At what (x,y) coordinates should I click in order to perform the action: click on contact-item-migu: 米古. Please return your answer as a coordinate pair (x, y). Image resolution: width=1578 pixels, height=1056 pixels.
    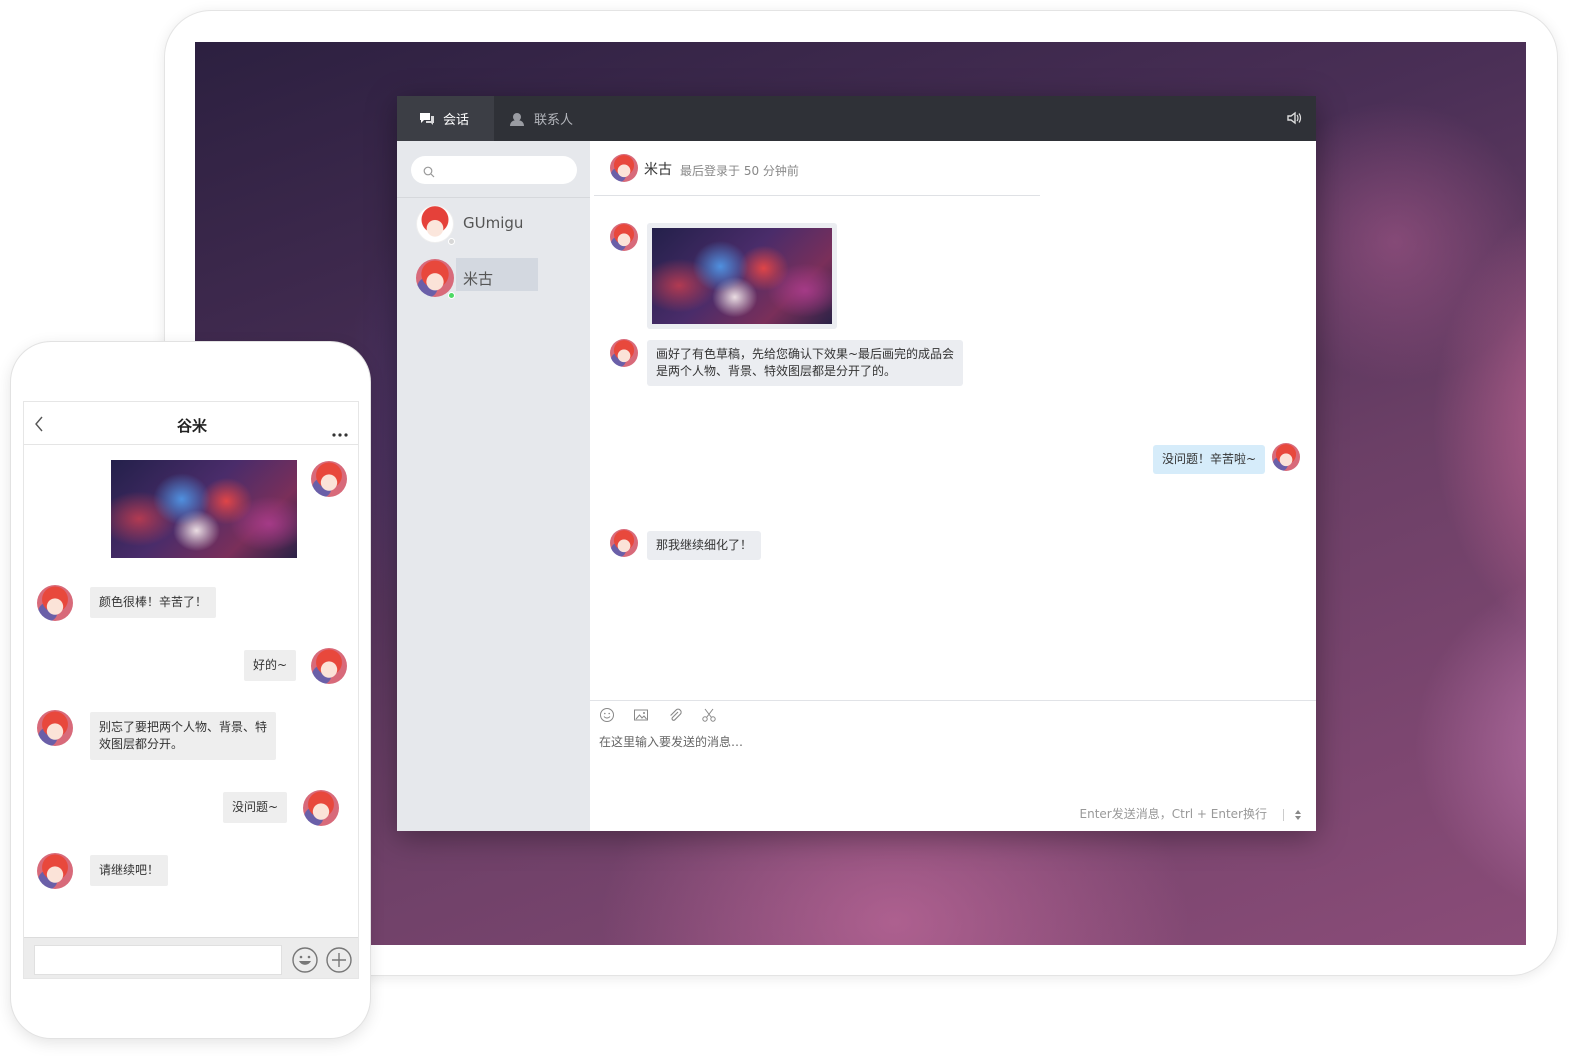
    Looking at the image, I should click on (493, 278).